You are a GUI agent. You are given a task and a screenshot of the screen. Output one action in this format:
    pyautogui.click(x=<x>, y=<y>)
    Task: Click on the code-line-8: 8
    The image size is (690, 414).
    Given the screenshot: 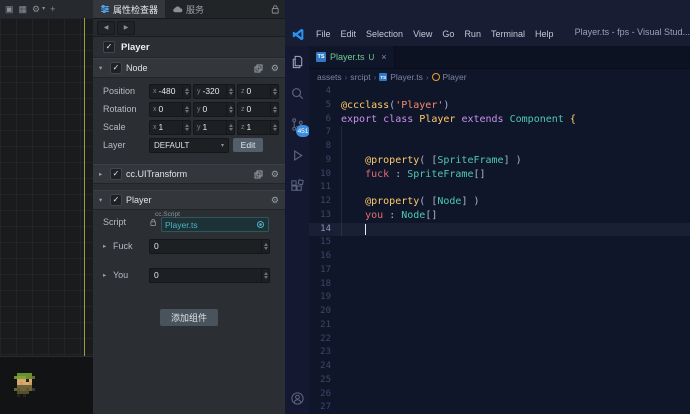 What is the action you would take?
    pyautogui.click(x=499, y=147)
    